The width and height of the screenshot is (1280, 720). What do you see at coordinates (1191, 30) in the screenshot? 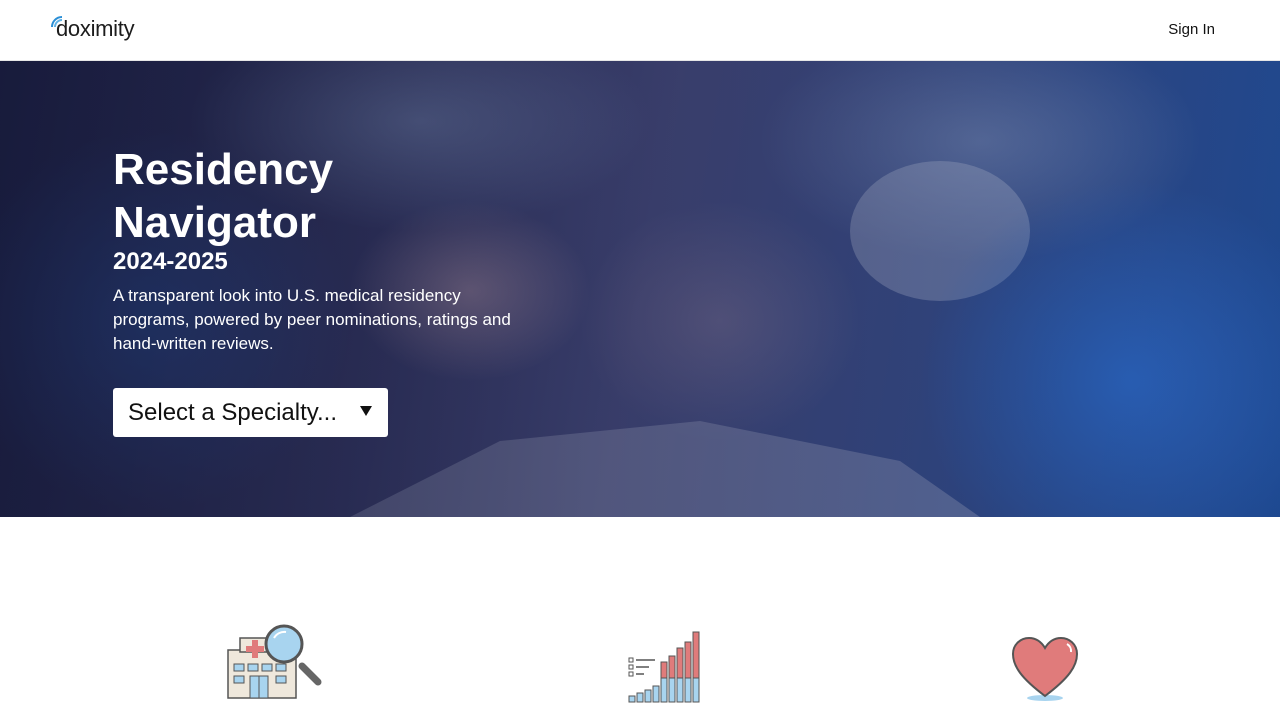
I see `sign-in-link: Sign In` at bounding box center [1191, 30].